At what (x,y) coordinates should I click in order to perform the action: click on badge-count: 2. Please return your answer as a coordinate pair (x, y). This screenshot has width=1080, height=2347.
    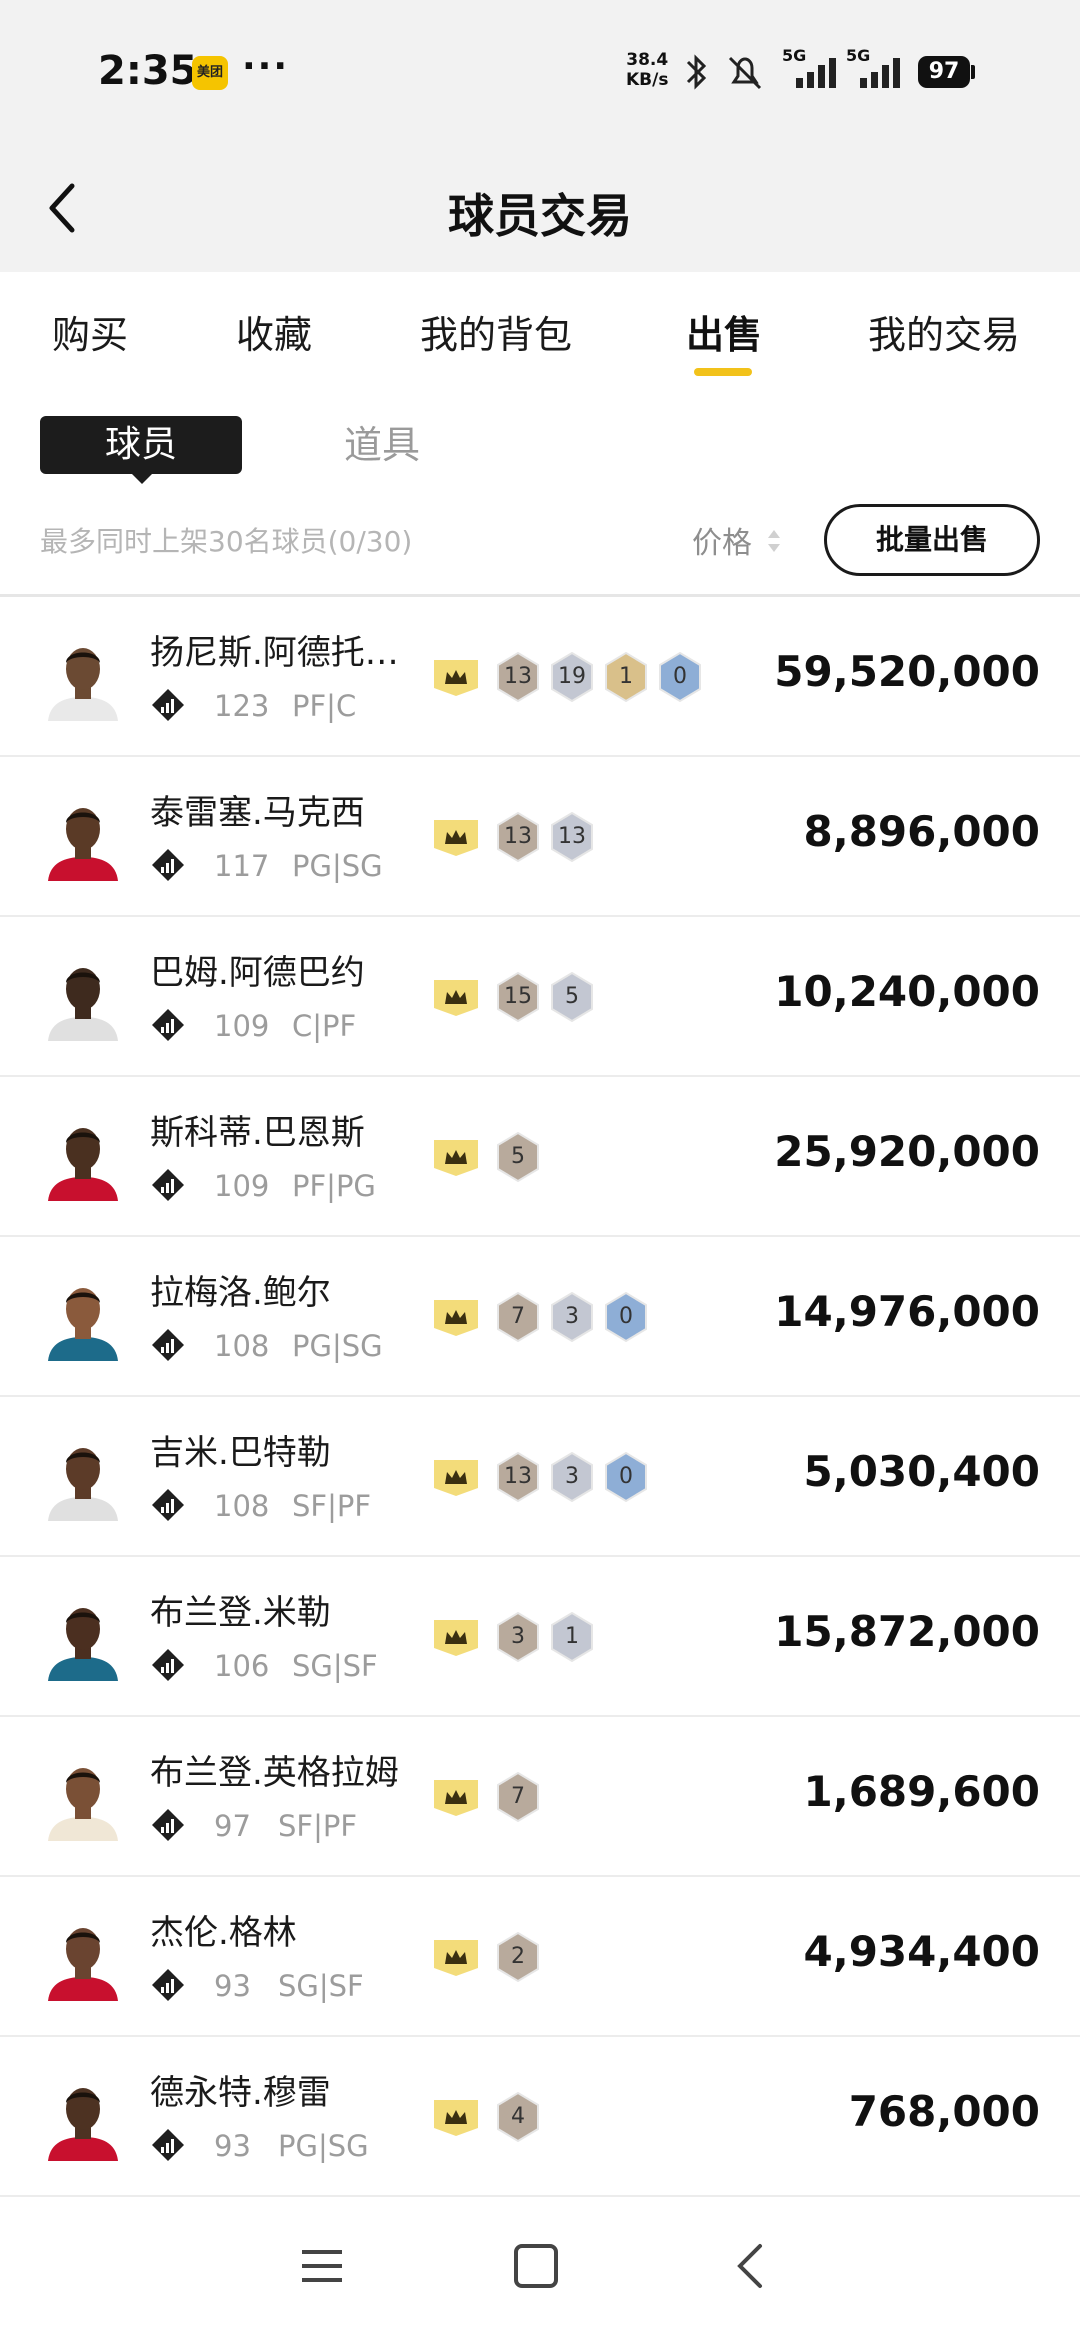
    Looking at the image, I should click on (518, 1956).